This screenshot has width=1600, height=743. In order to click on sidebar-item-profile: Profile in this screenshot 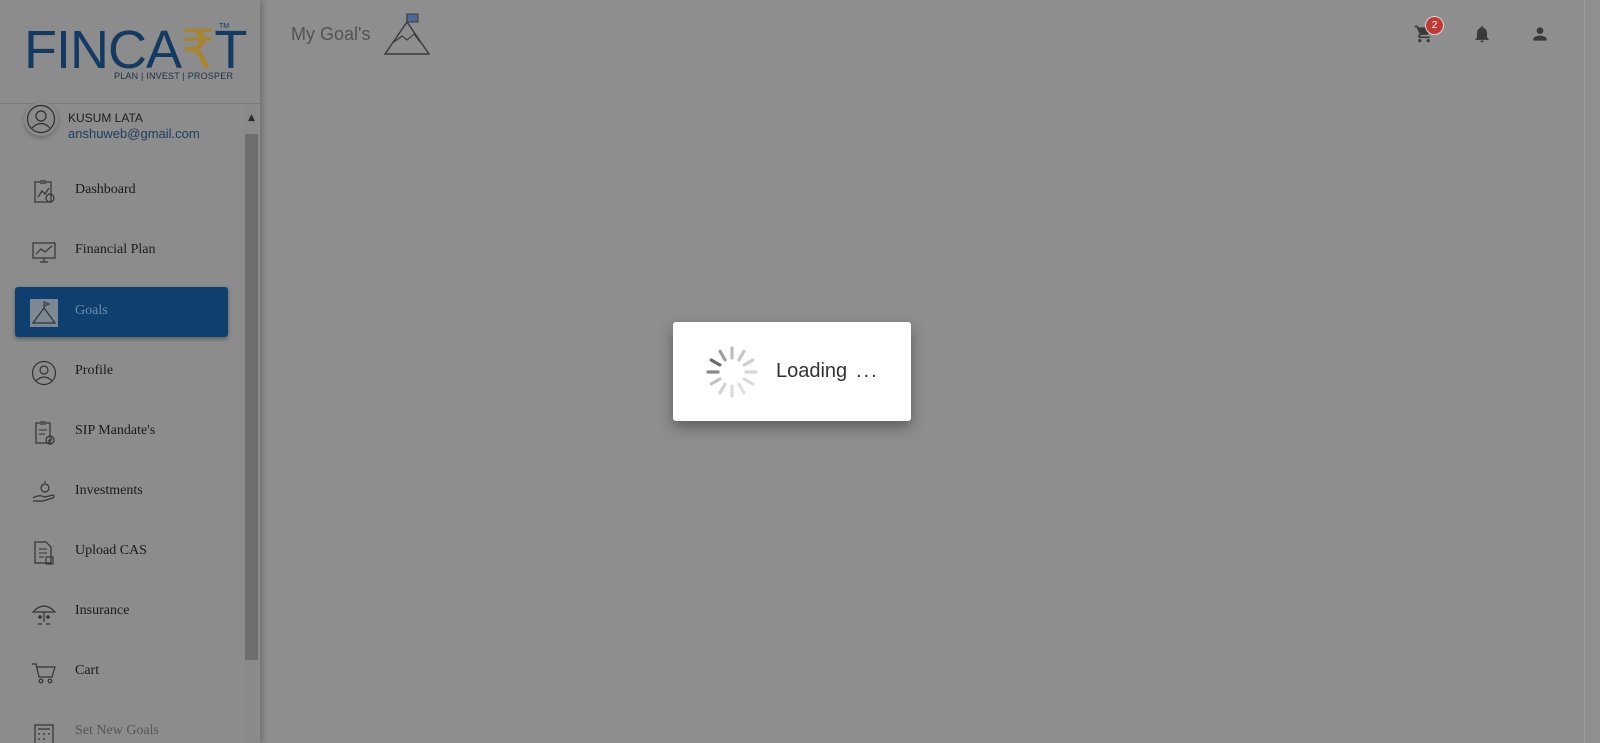, I will do `click(121, 372)`.